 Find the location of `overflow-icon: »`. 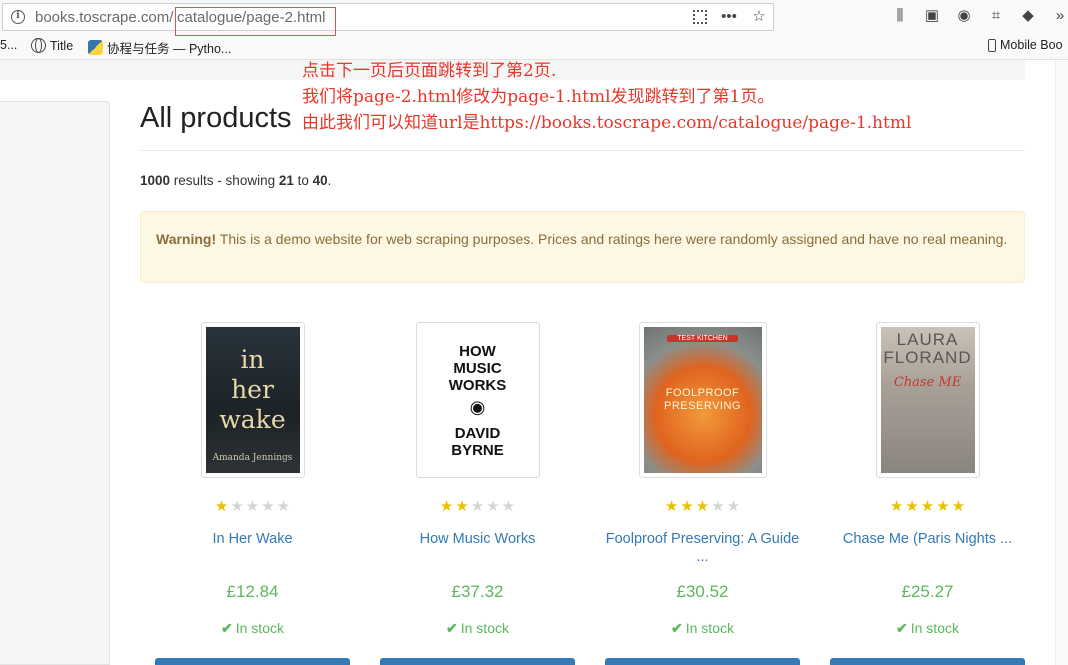

overflow-icon: » is located at coordinates (1060, 16).